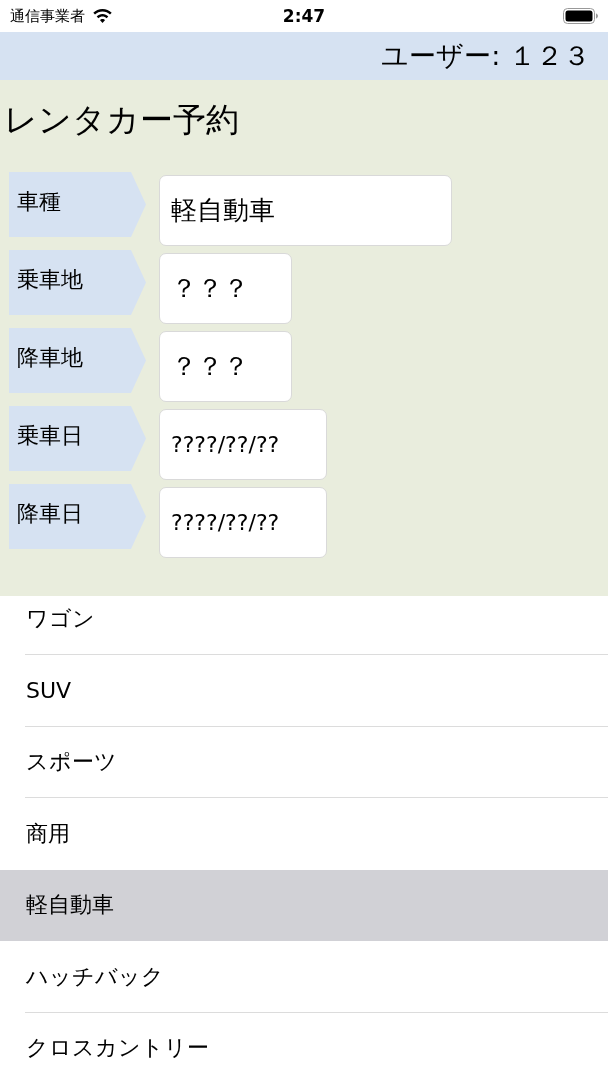 This screenshot has width=608, height=1084. What do you see at coordinates (121, 120) in the screenshot?
I see `page-title: レンタカー予約` at bounding box center [121, 120].